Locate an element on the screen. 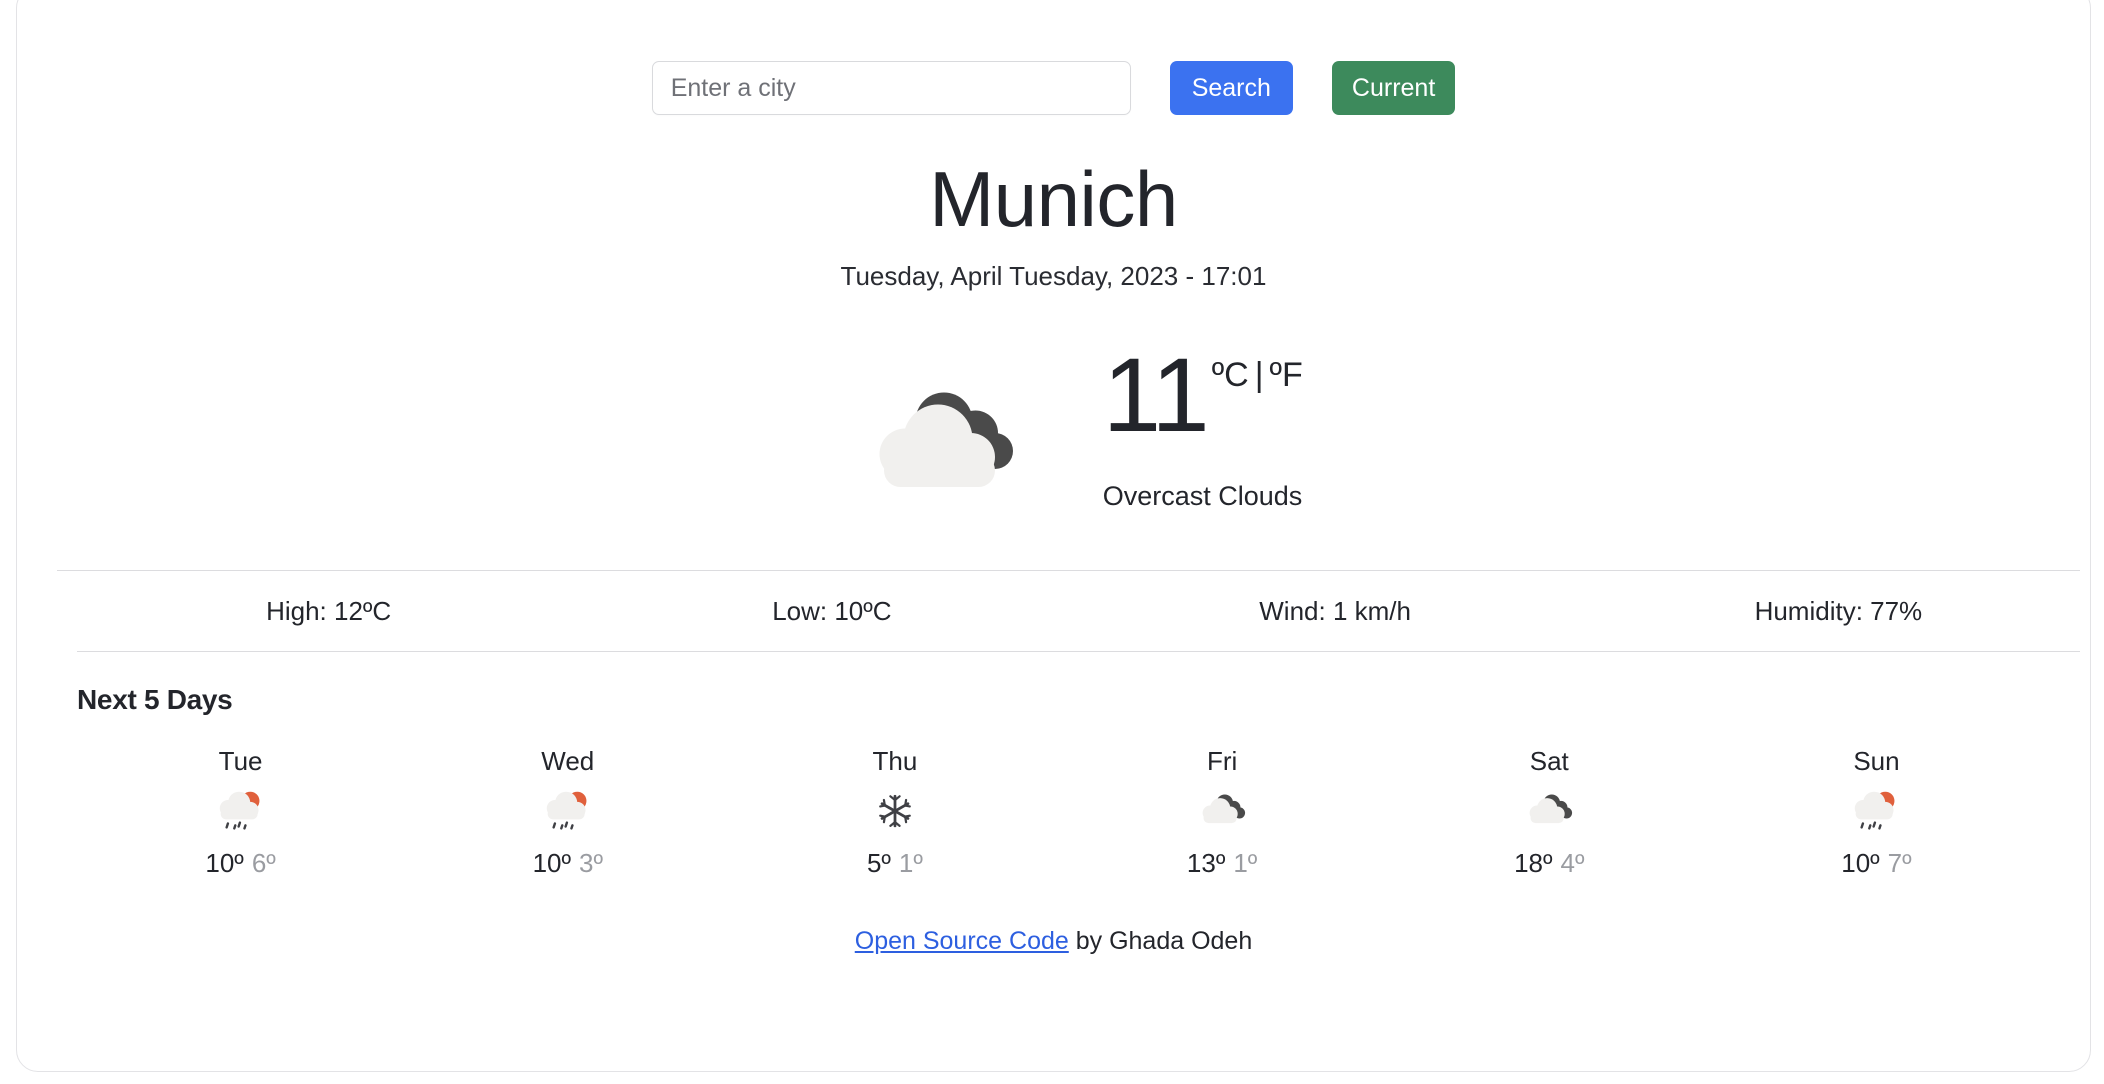 This screenshot has width=2104, height=1084. temperature-value: 11 is located at coordinates (1156, 395).